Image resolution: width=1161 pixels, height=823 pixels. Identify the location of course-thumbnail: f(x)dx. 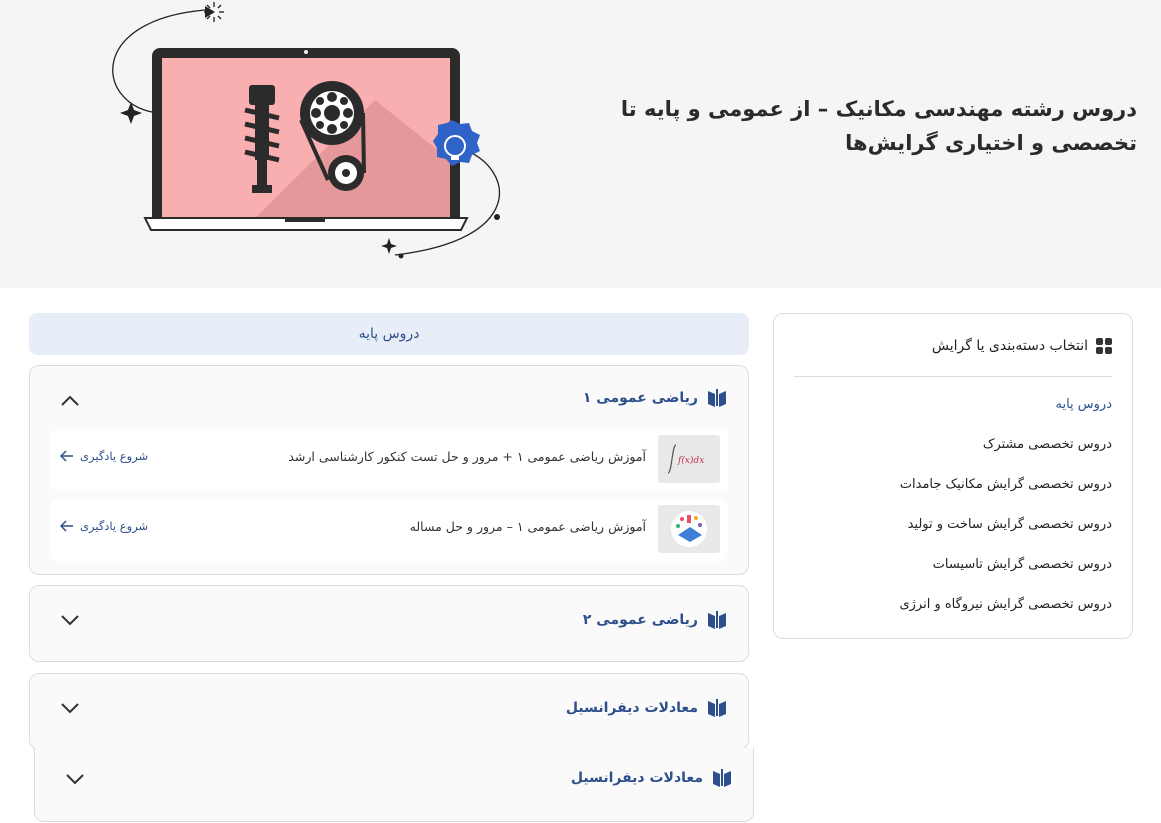
(689, 459).